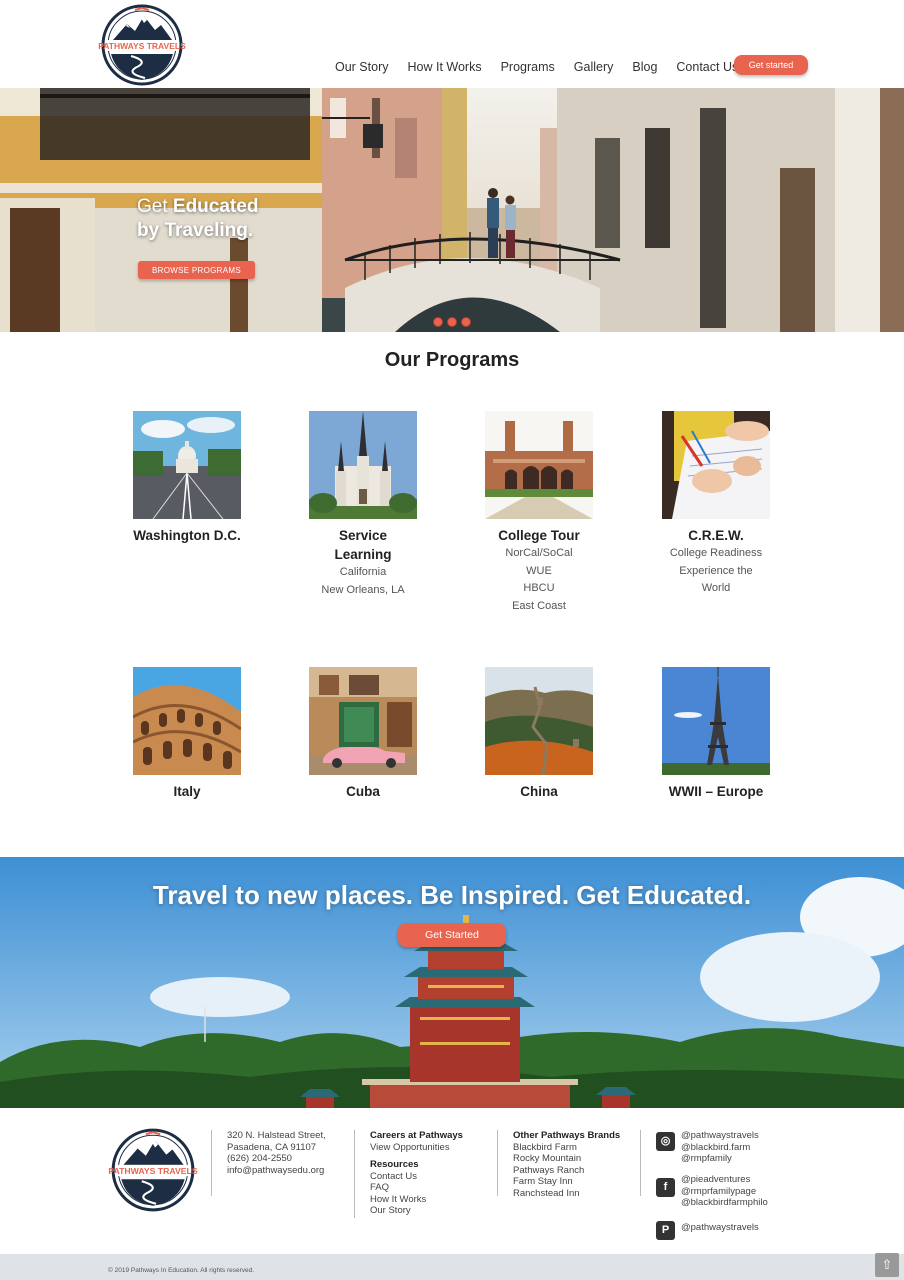 The image size is (904, 1280). I want to click on address-line: Pasadena, CA 91107, so click(272, 1147).